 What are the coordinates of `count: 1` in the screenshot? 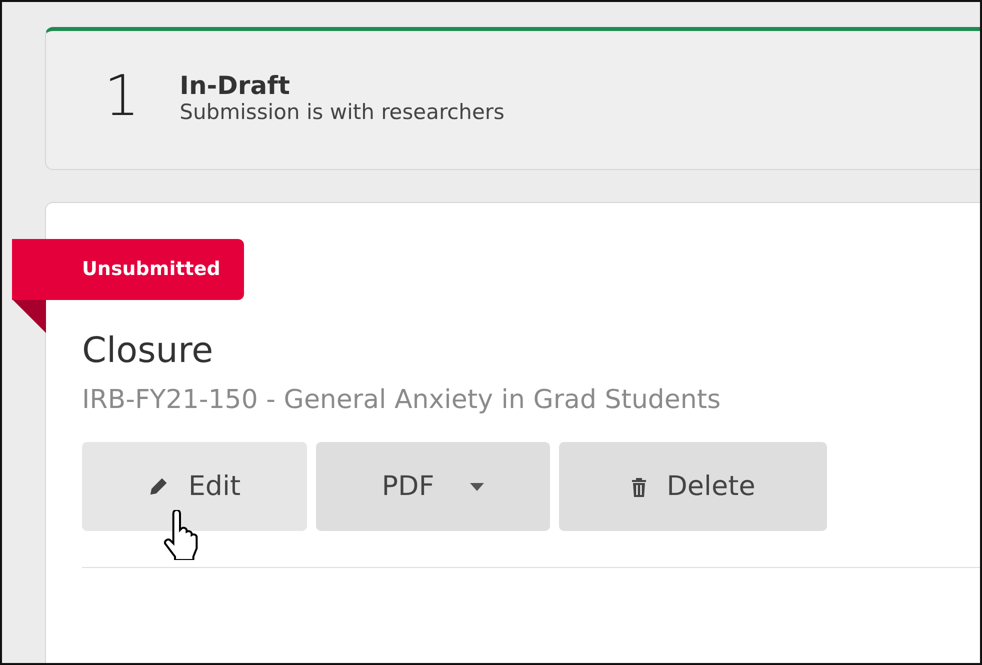 It's located at (122, 97).